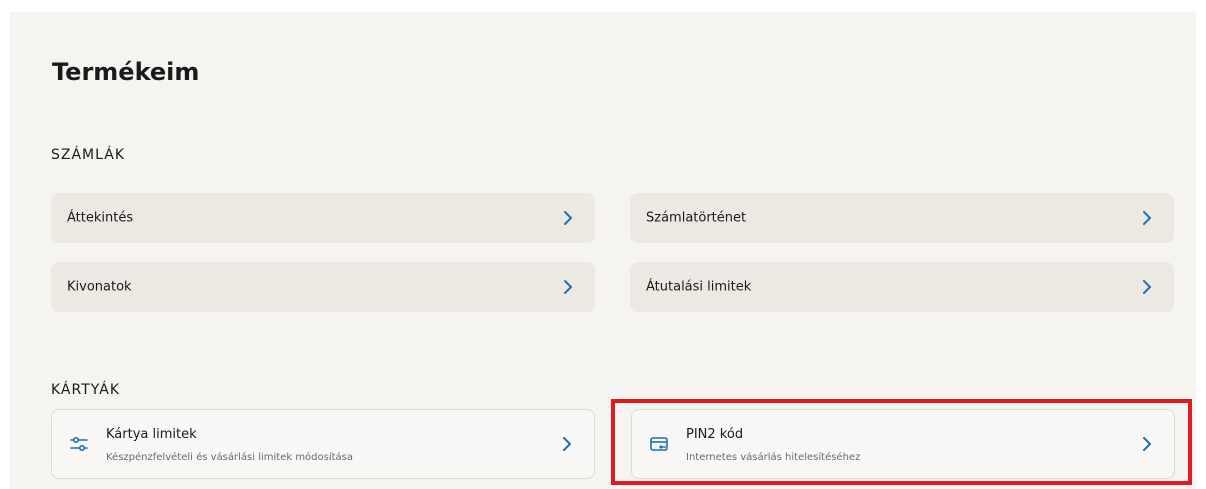  What do you see at coordinates (659, 444) in the screenshot?
I see `card-key-icon` at bounding box center [659, 444].